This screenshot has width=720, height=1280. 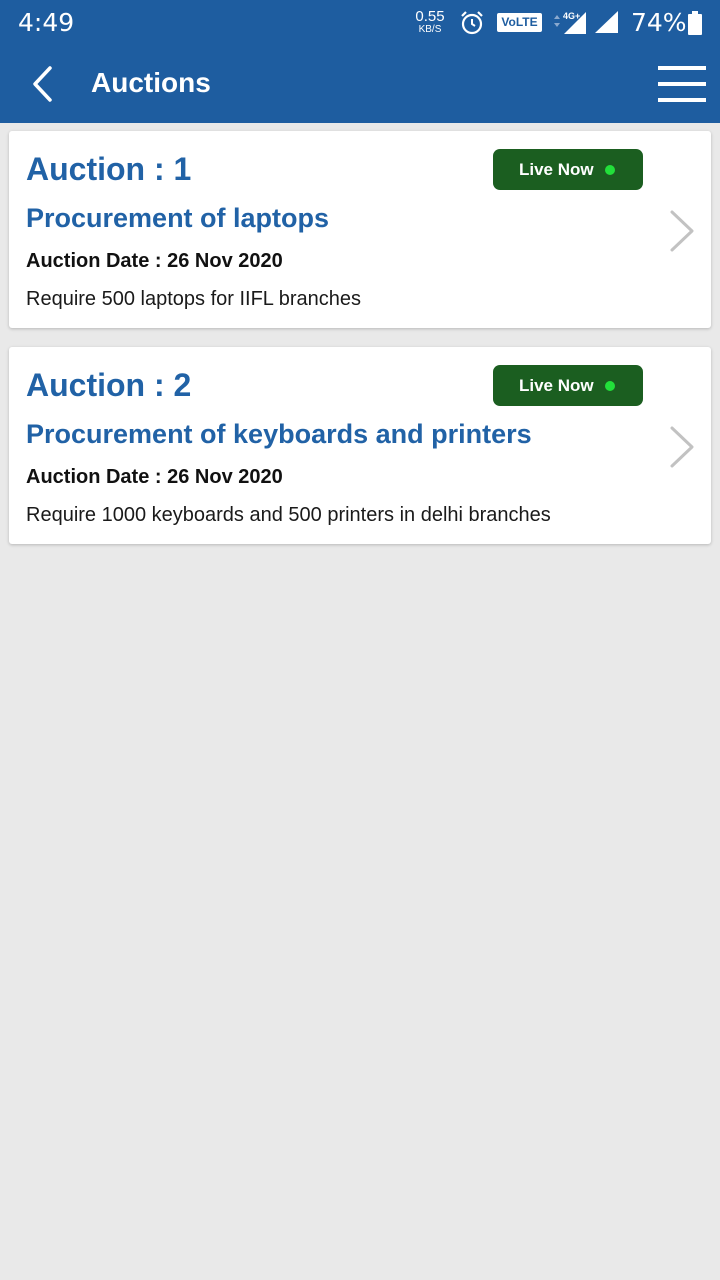 I want to click on auction-number: Auction : 1, so click(x=109, y=169).